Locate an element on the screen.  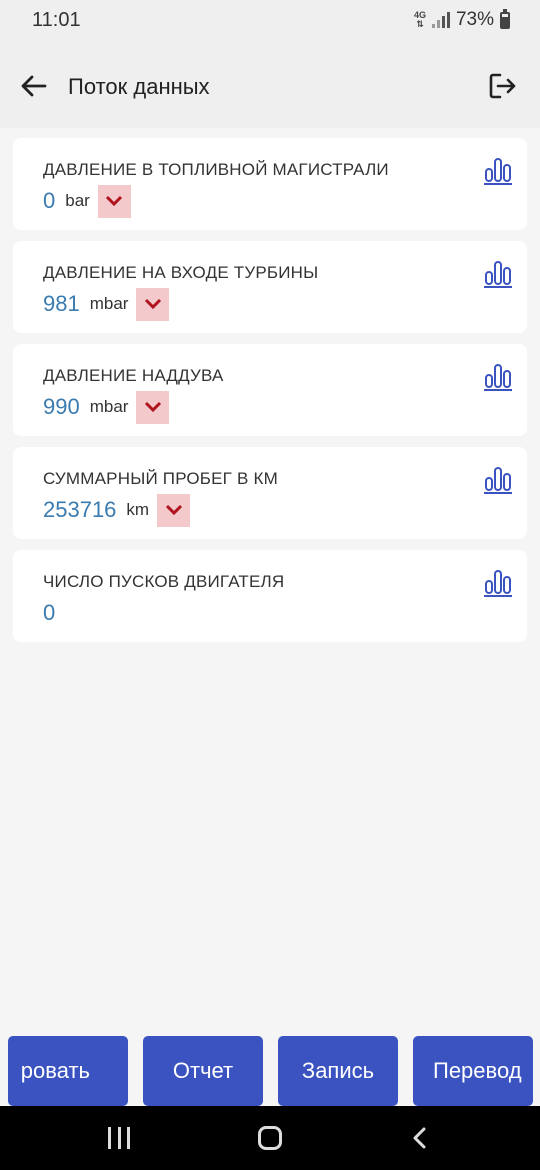
logout-icon is located at coordinates (502, 86).